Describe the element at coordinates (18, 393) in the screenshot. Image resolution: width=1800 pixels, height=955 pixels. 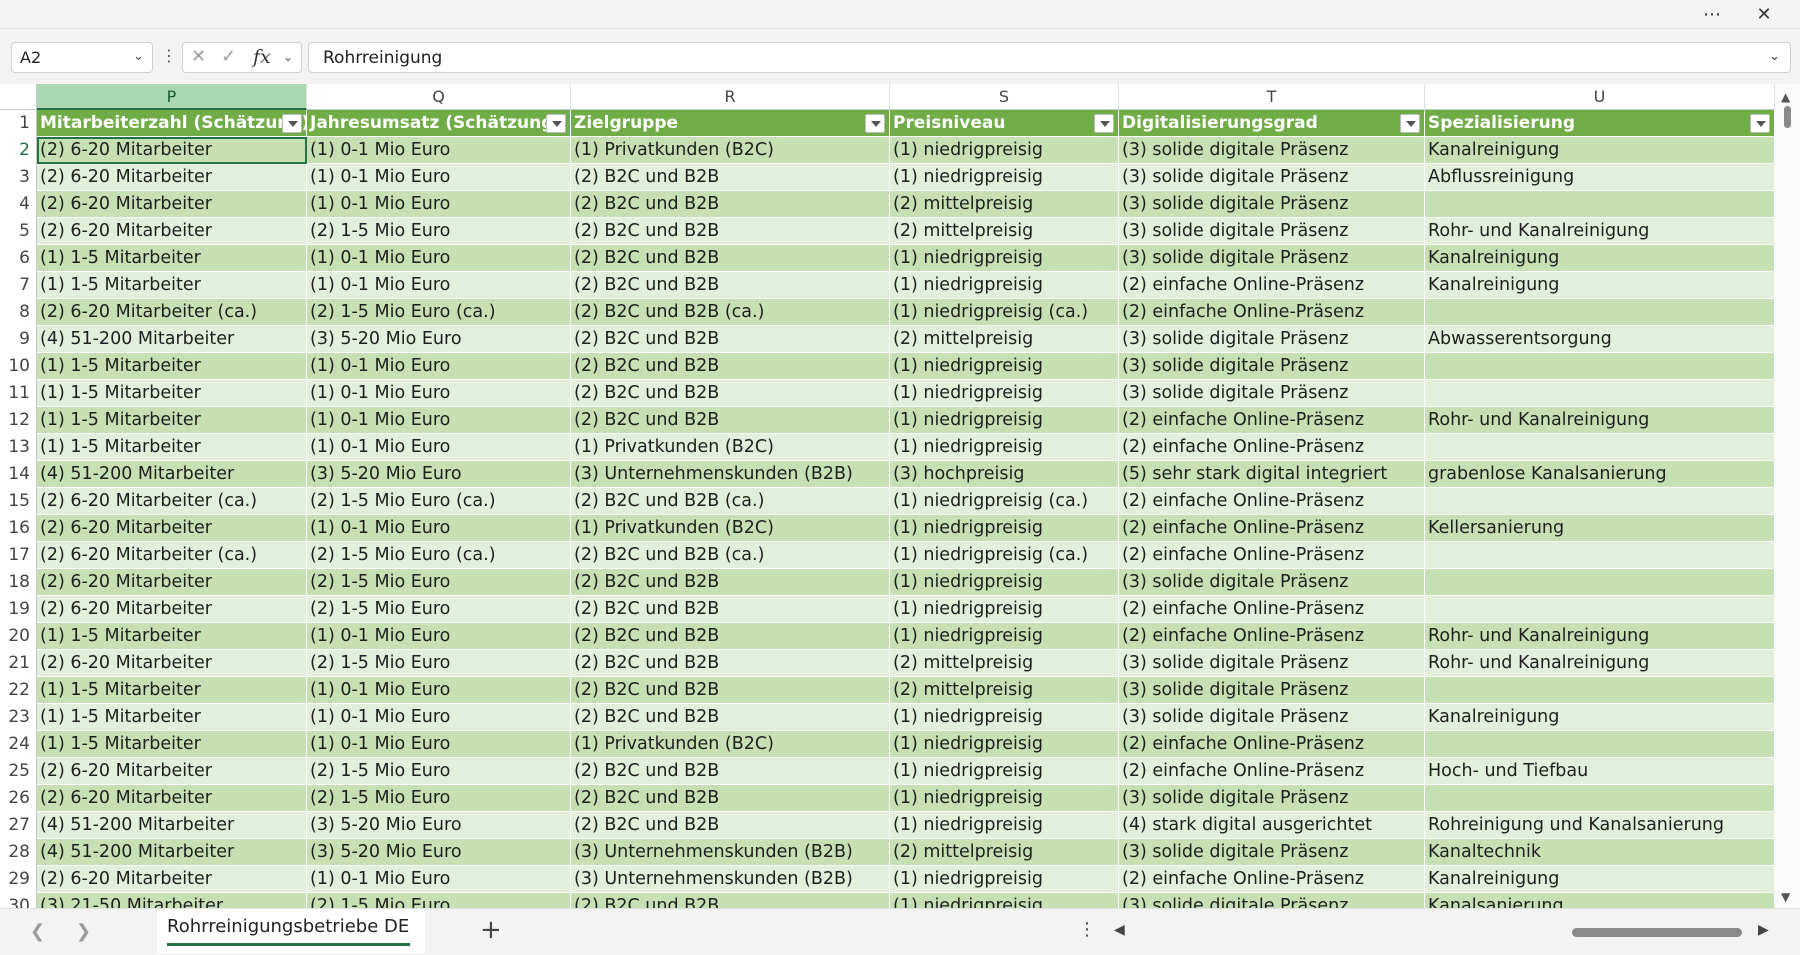
I see `row-header: 11` at that location.